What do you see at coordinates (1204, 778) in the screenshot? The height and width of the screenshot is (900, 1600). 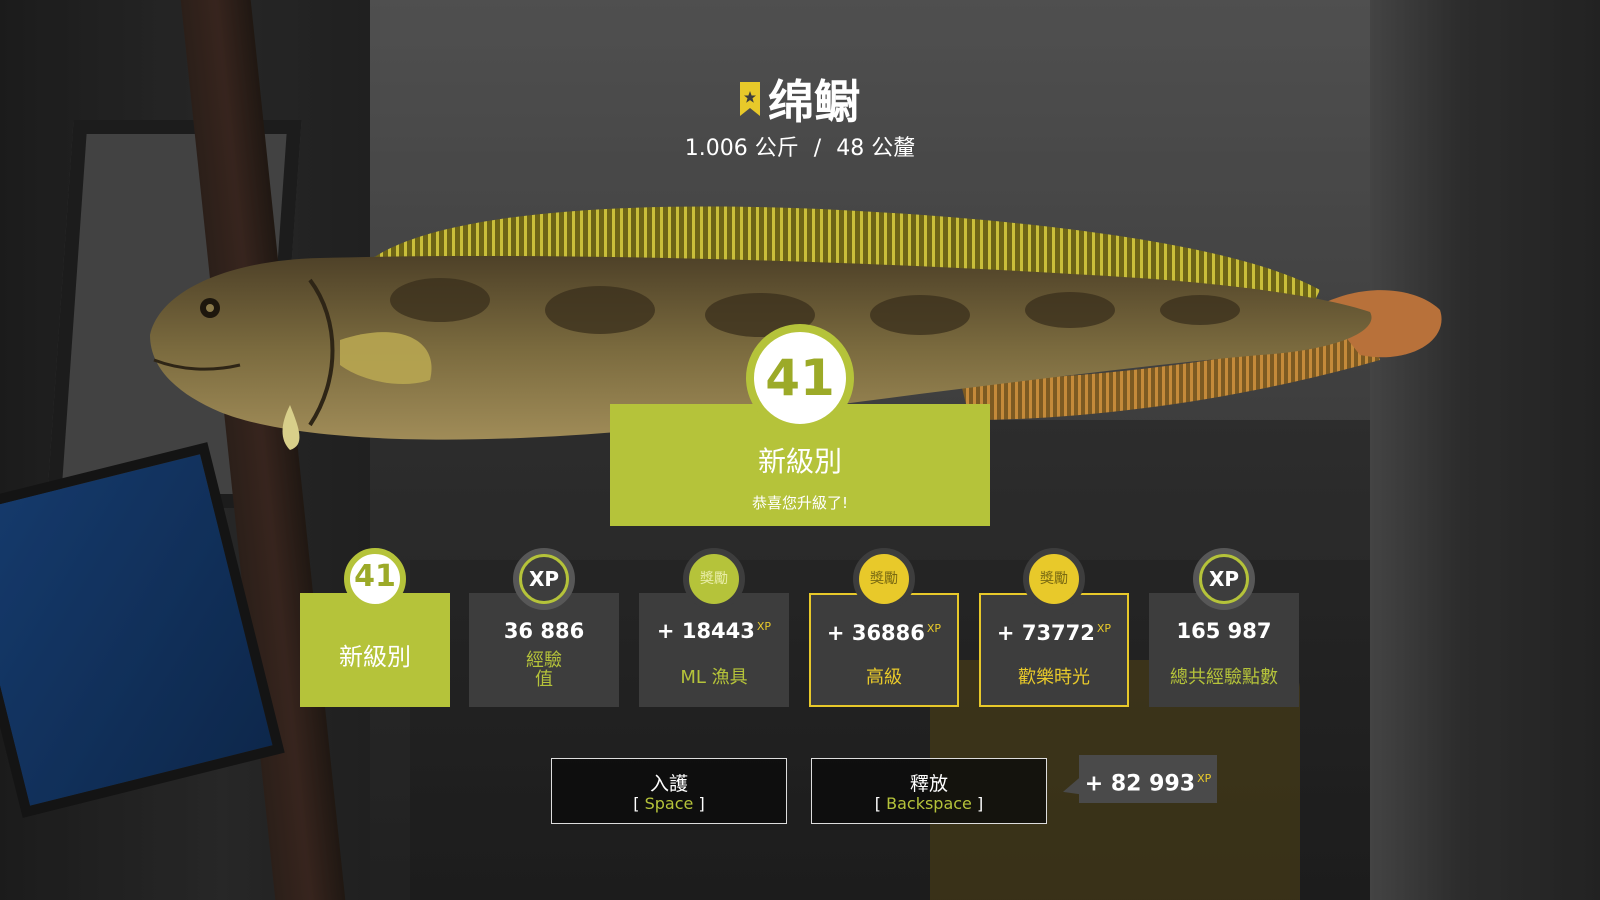 I see `release-bonus-unit: XP` at bounding box center [1204, 778].